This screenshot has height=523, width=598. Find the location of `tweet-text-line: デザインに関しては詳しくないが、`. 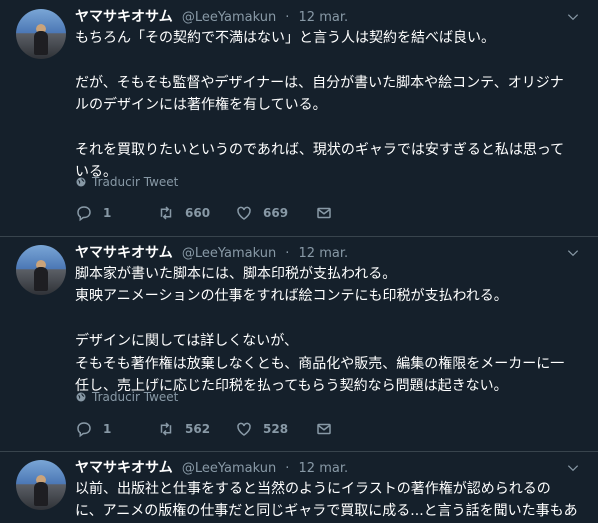

tweet-text-line: デザインに関しては詳しくないが、 is located at coordinates (187, 341).